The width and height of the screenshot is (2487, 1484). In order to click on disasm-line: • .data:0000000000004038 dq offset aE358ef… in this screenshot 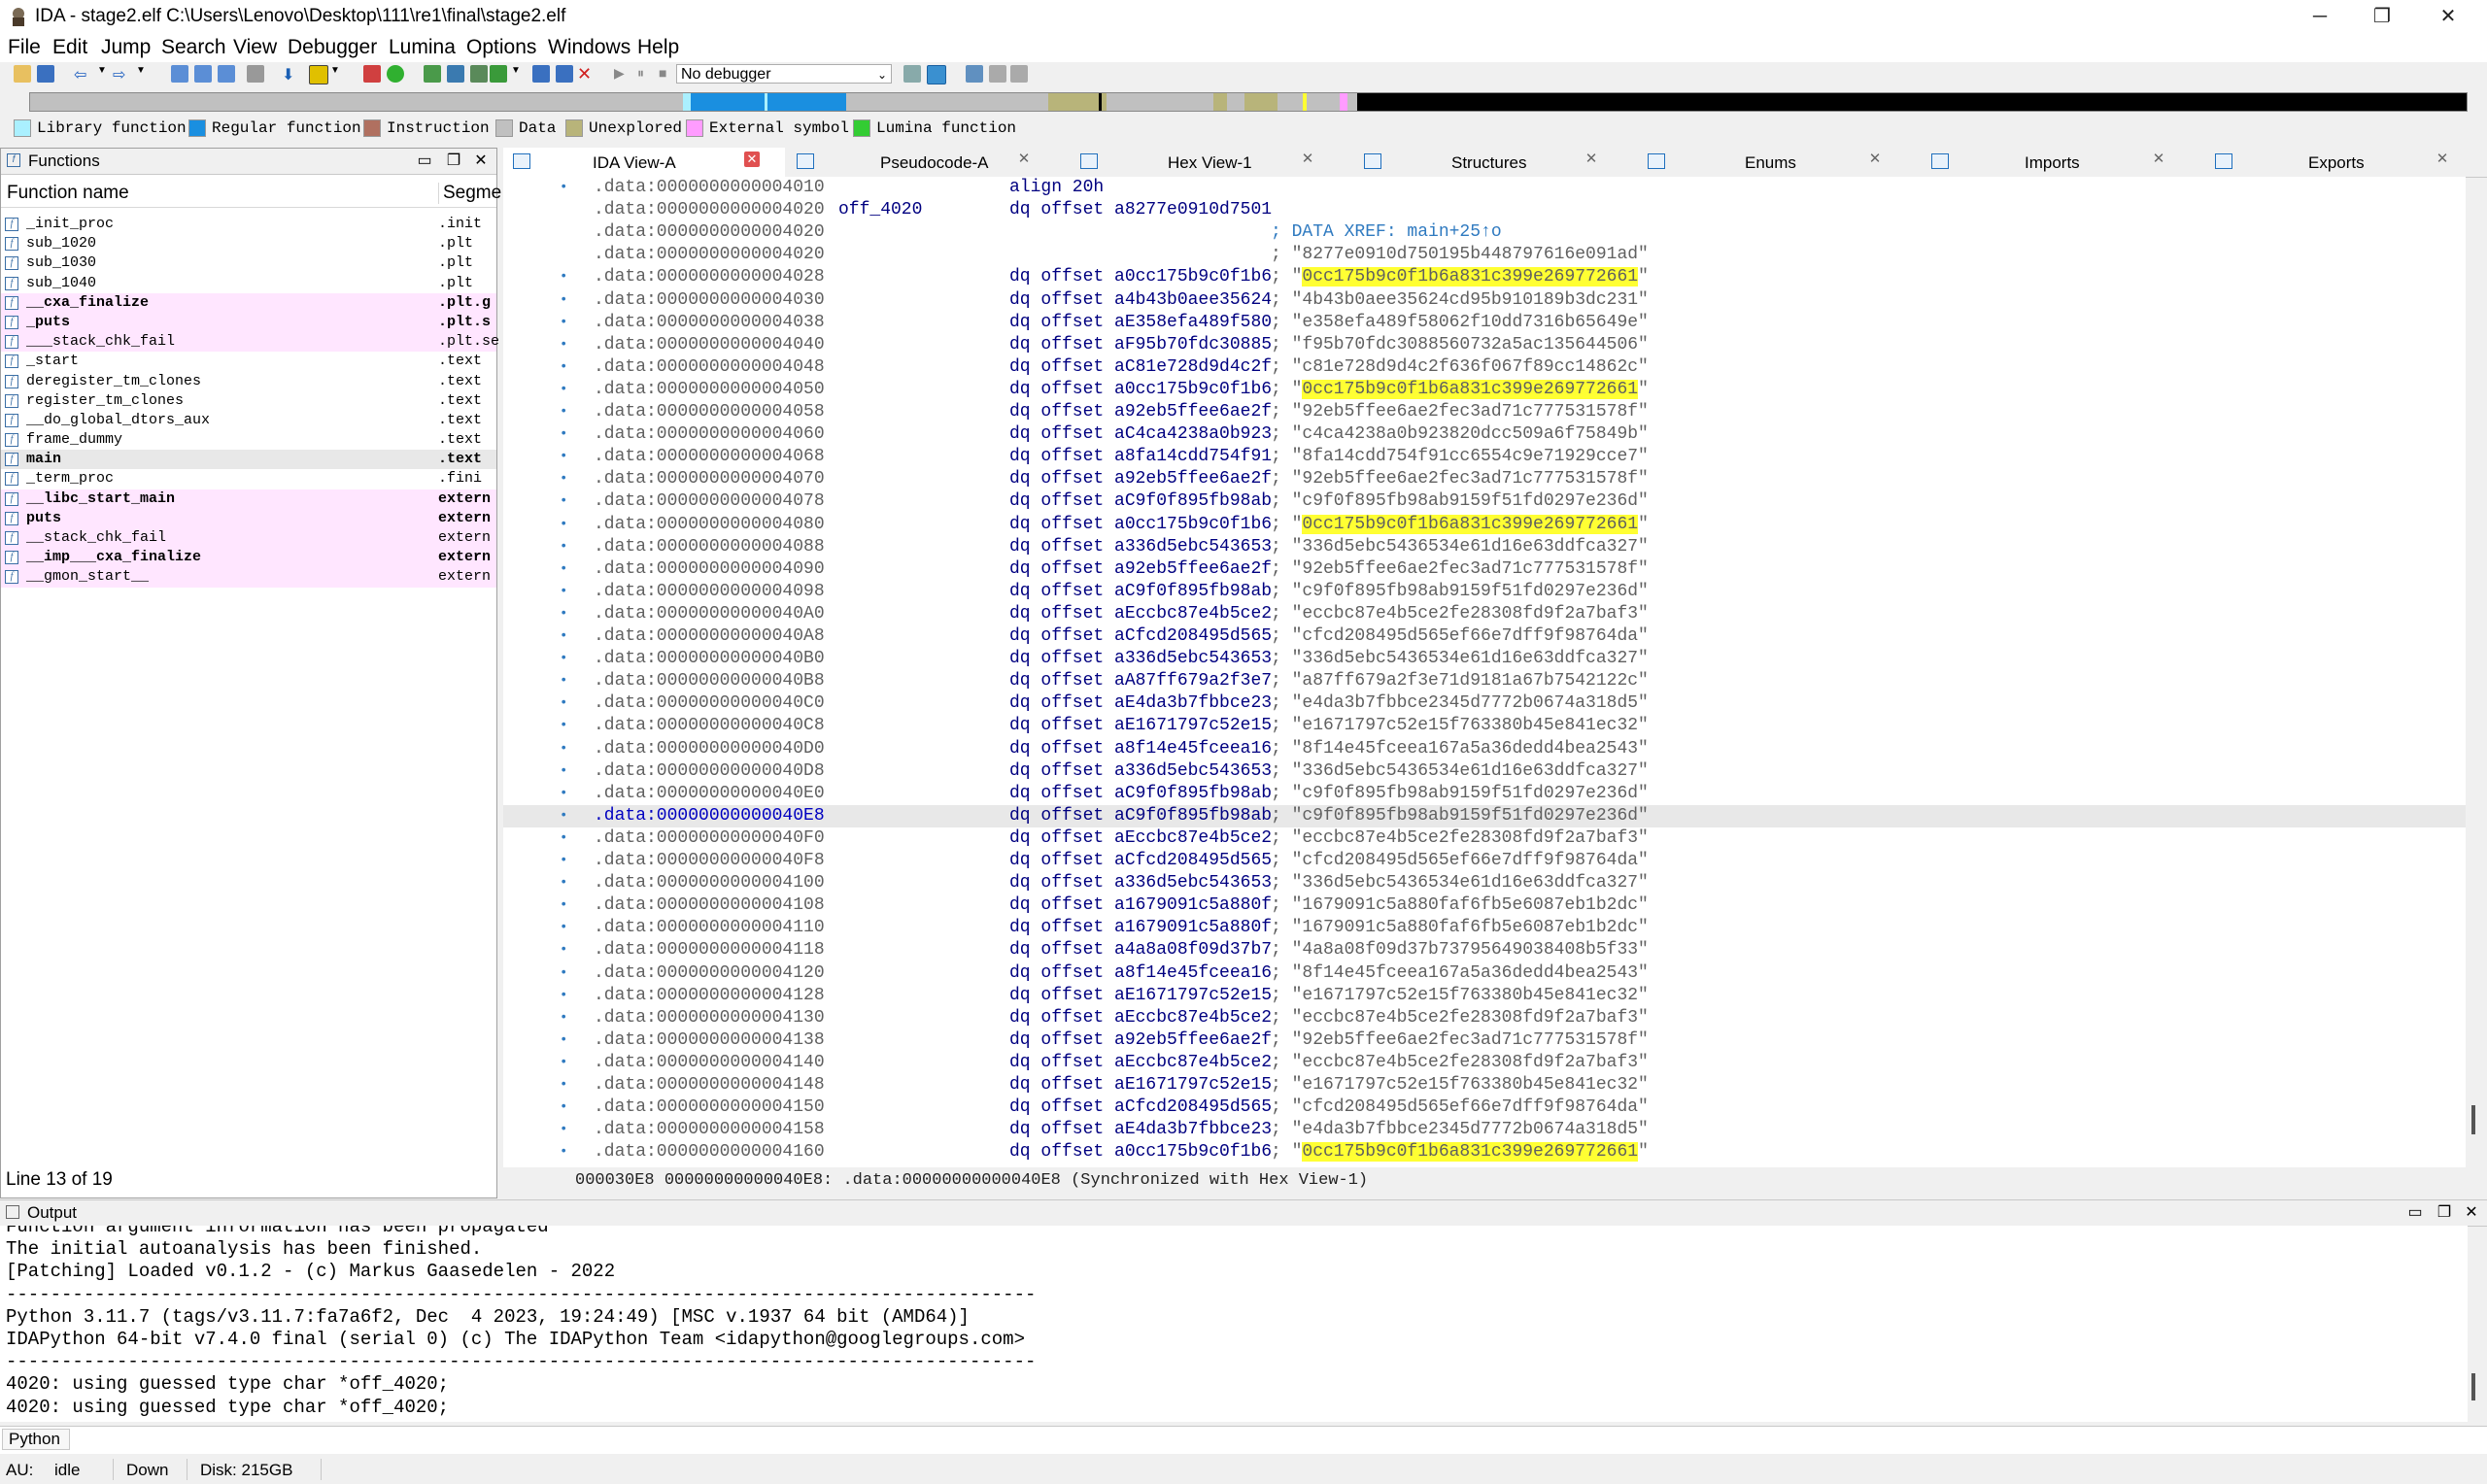, I will do `click(1484, 323)`.